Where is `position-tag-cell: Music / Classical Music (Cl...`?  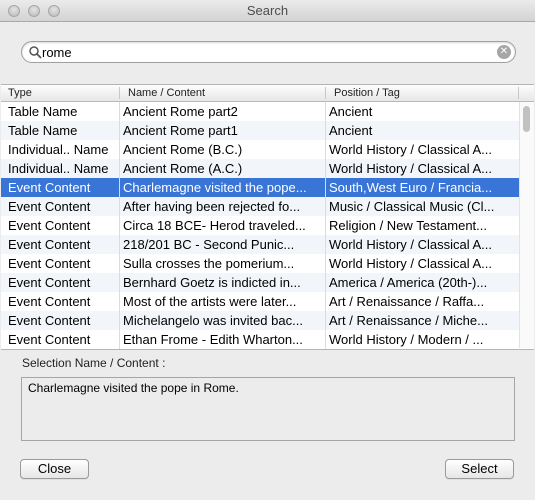
position-tag-cell: Music / Classical Music (Cl... is located at coordinates (412, 206).